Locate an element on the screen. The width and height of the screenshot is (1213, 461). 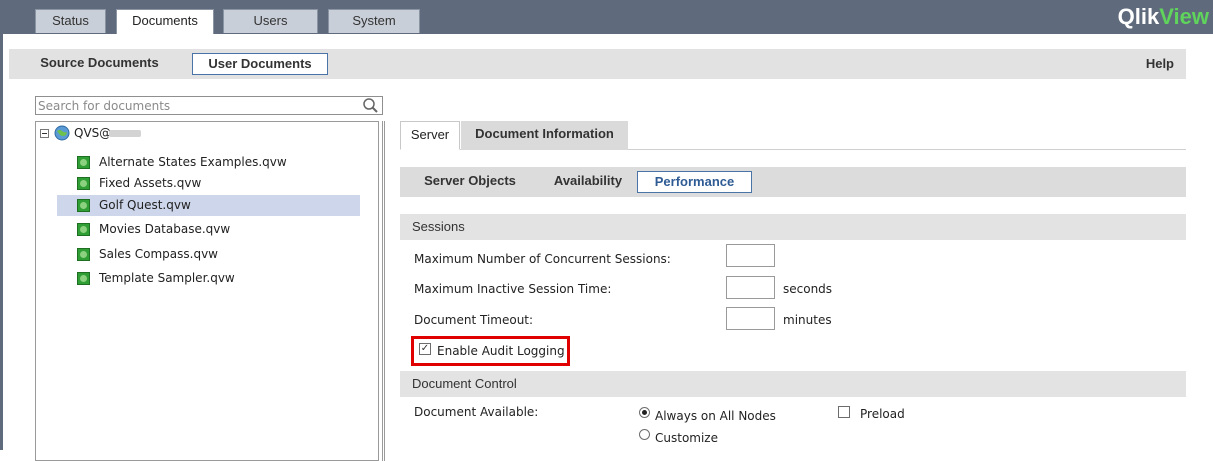
document-available-label: Document Available: is located at coordinates (476, 412).